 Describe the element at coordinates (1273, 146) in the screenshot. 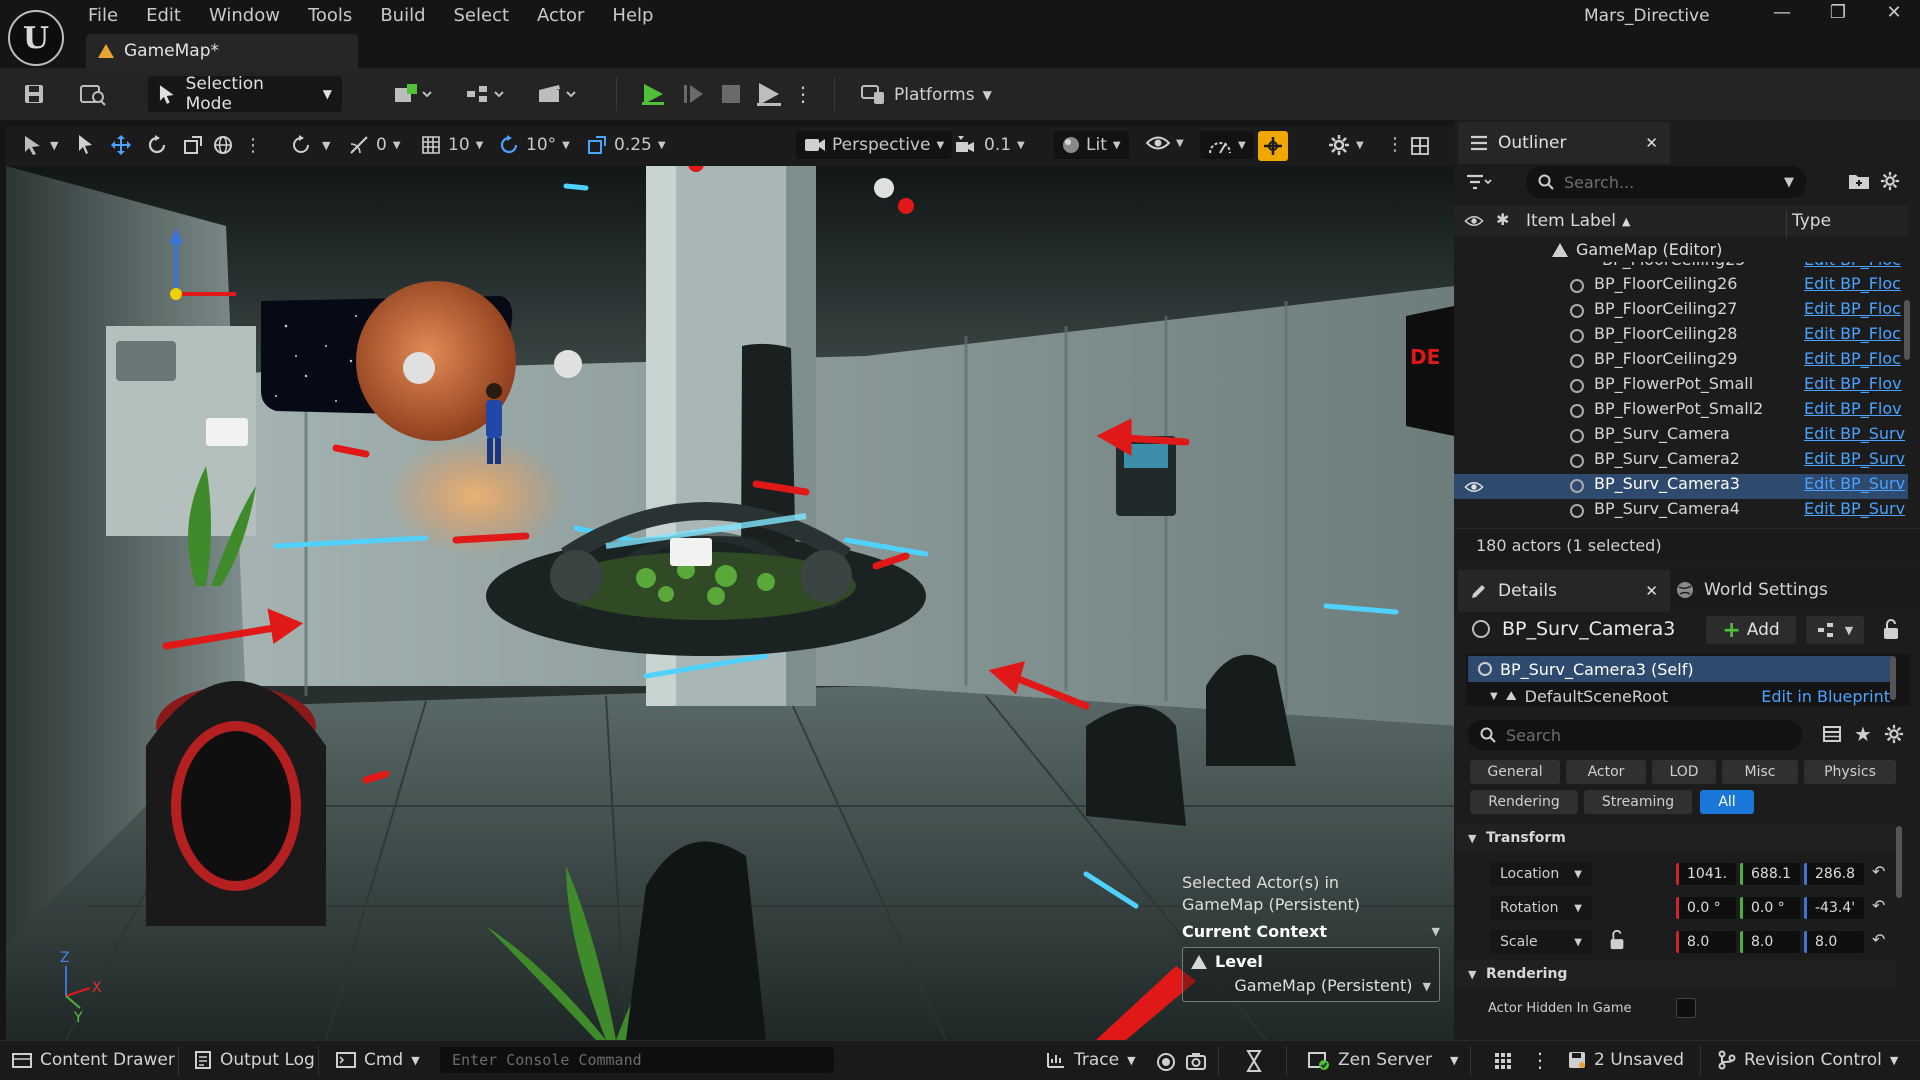

I see `realtime-toggle-icon` at that location.